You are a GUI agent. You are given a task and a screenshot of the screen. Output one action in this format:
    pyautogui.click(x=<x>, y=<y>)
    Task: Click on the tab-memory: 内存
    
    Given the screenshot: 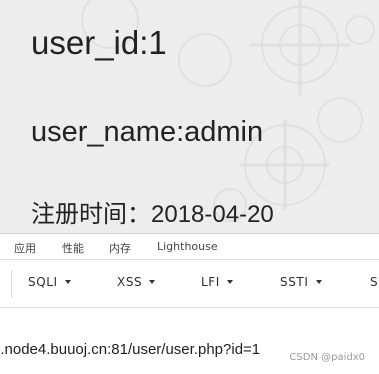 What is the action you would take?
    pyautogui.click(x=120, y=248)
    